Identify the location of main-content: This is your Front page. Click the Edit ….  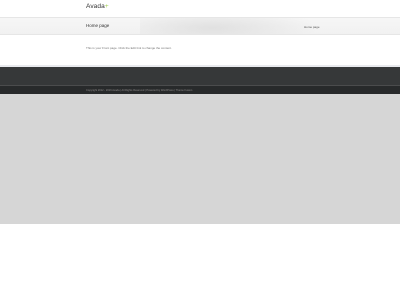
(200, 50).